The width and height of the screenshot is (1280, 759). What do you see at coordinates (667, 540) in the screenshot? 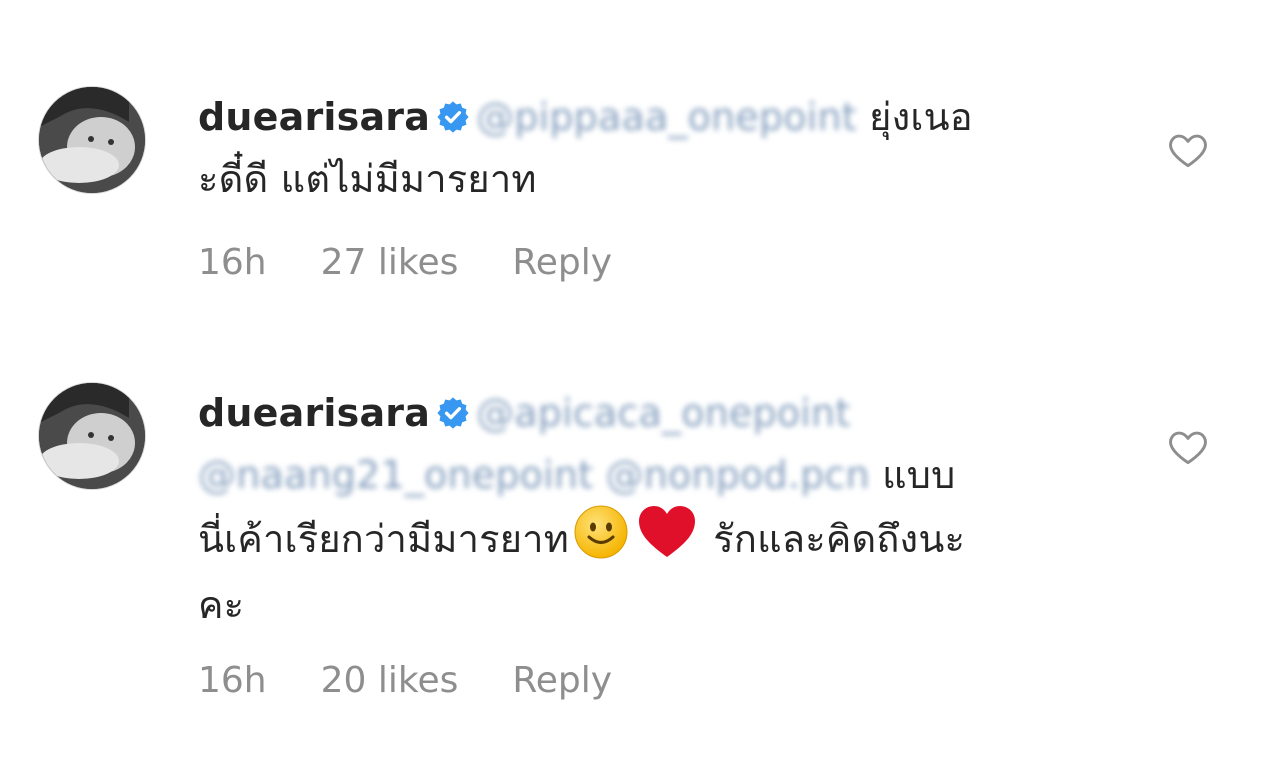
I see `red-heart-emoji` at bounding box center [667, 540].